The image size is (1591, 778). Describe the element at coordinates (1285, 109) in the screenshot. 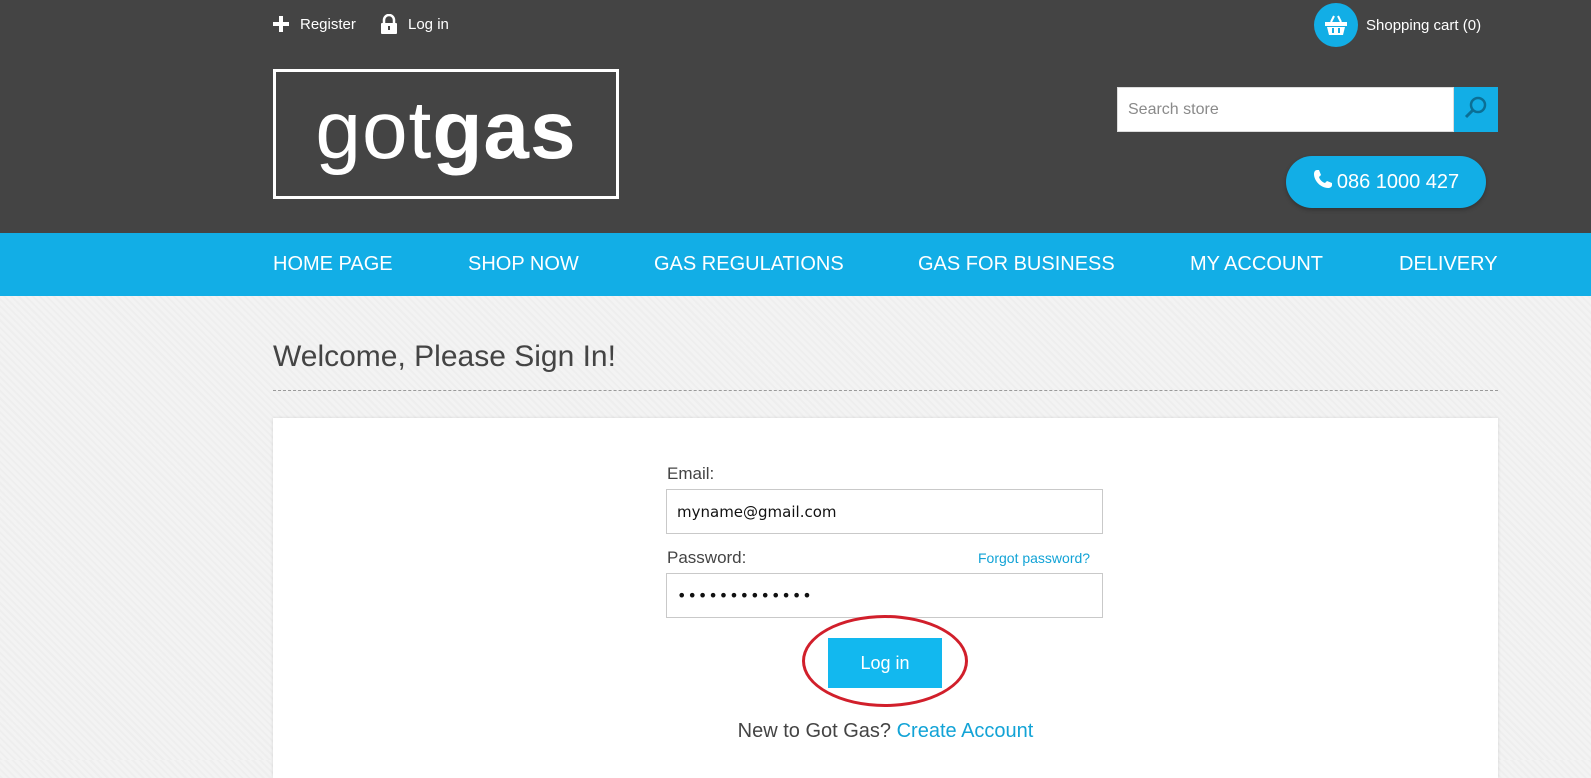

I see `search-input` at that location.